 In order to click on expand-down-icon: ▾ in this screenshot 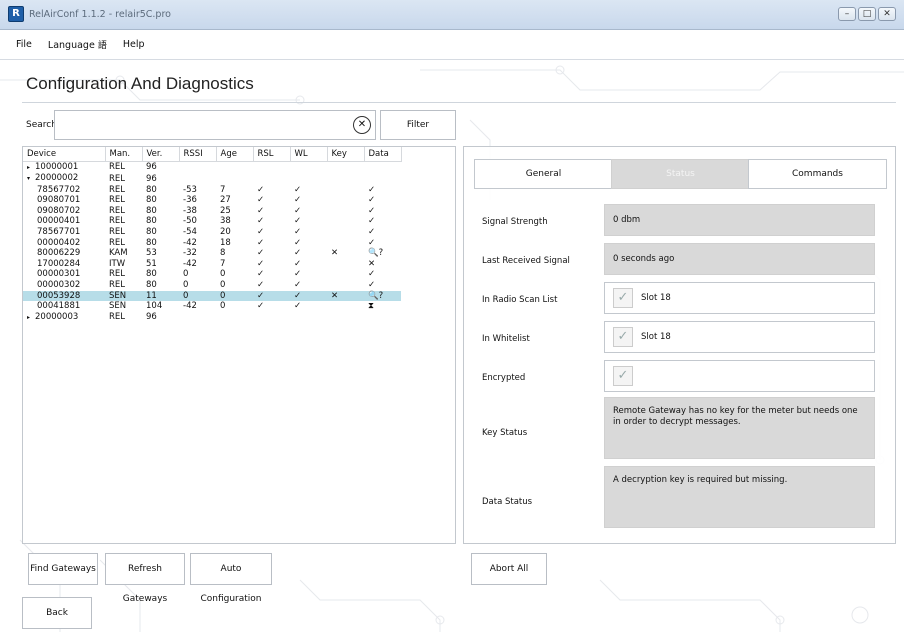, I will do `click(31, 179)`.